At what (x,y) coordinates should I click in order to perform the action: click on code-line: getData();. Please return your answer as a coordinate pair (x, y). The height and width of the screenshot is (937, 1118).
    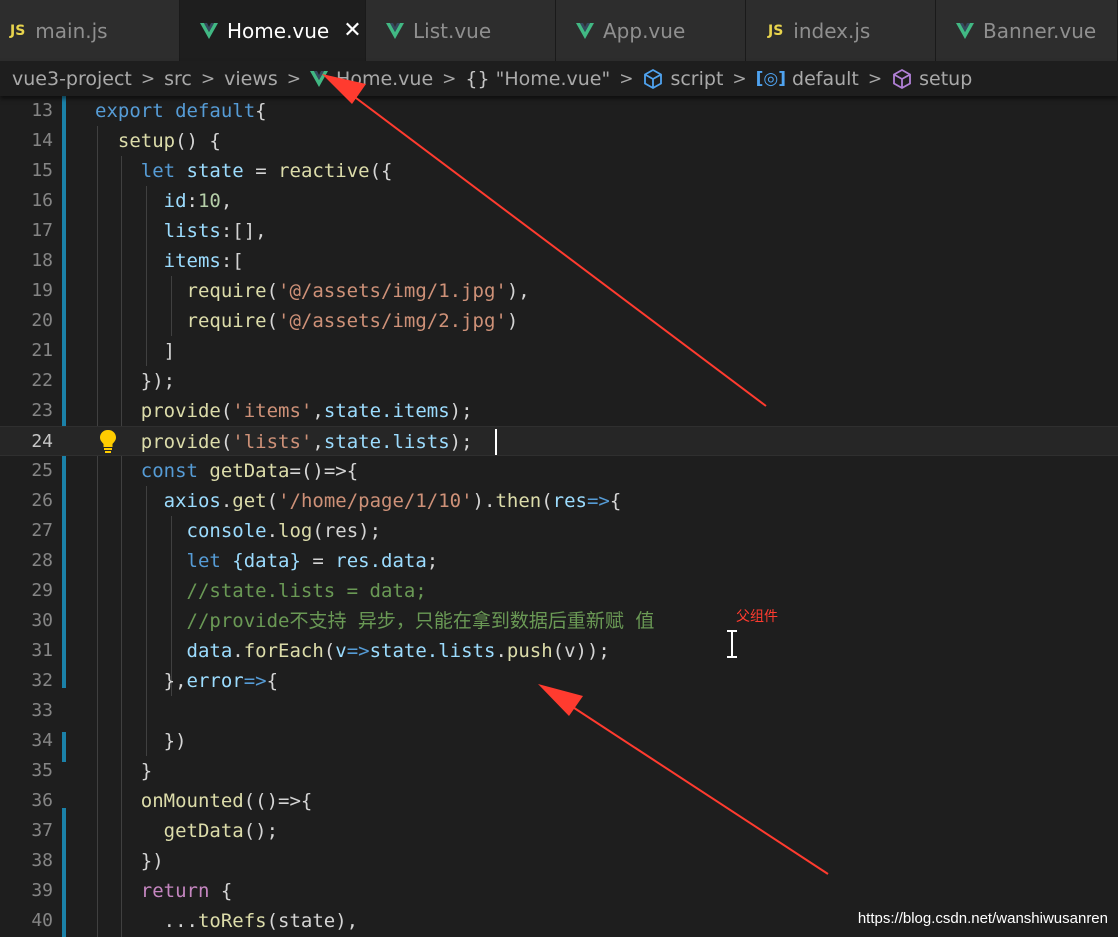
    Looking at the image, I should click on (186, 831).